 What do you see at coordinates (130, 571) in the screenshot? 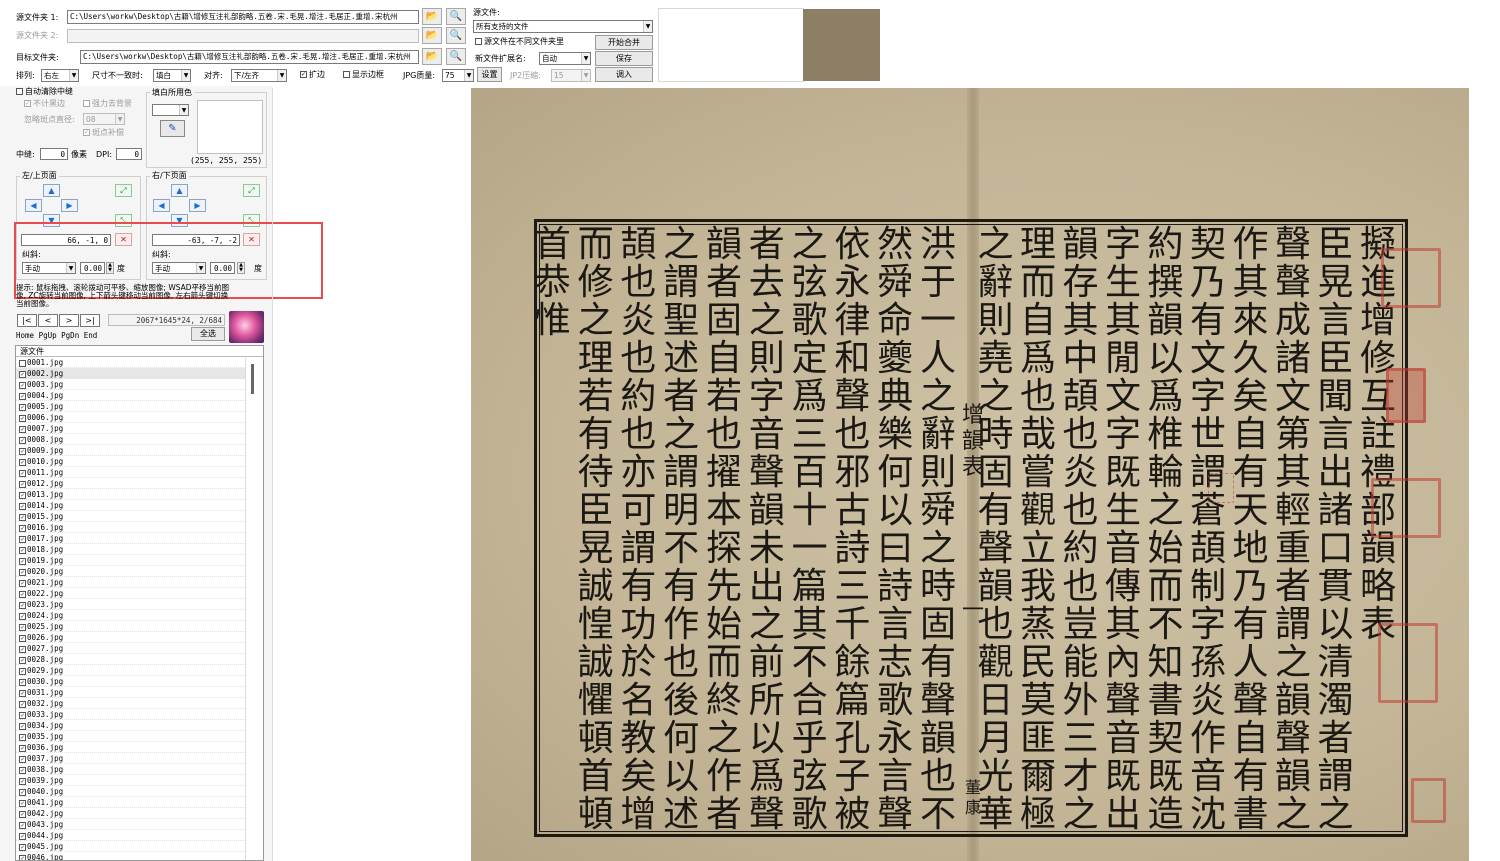
I see `file-list-item: ✓ 0020.jpg` at bounding box center [130, 571].